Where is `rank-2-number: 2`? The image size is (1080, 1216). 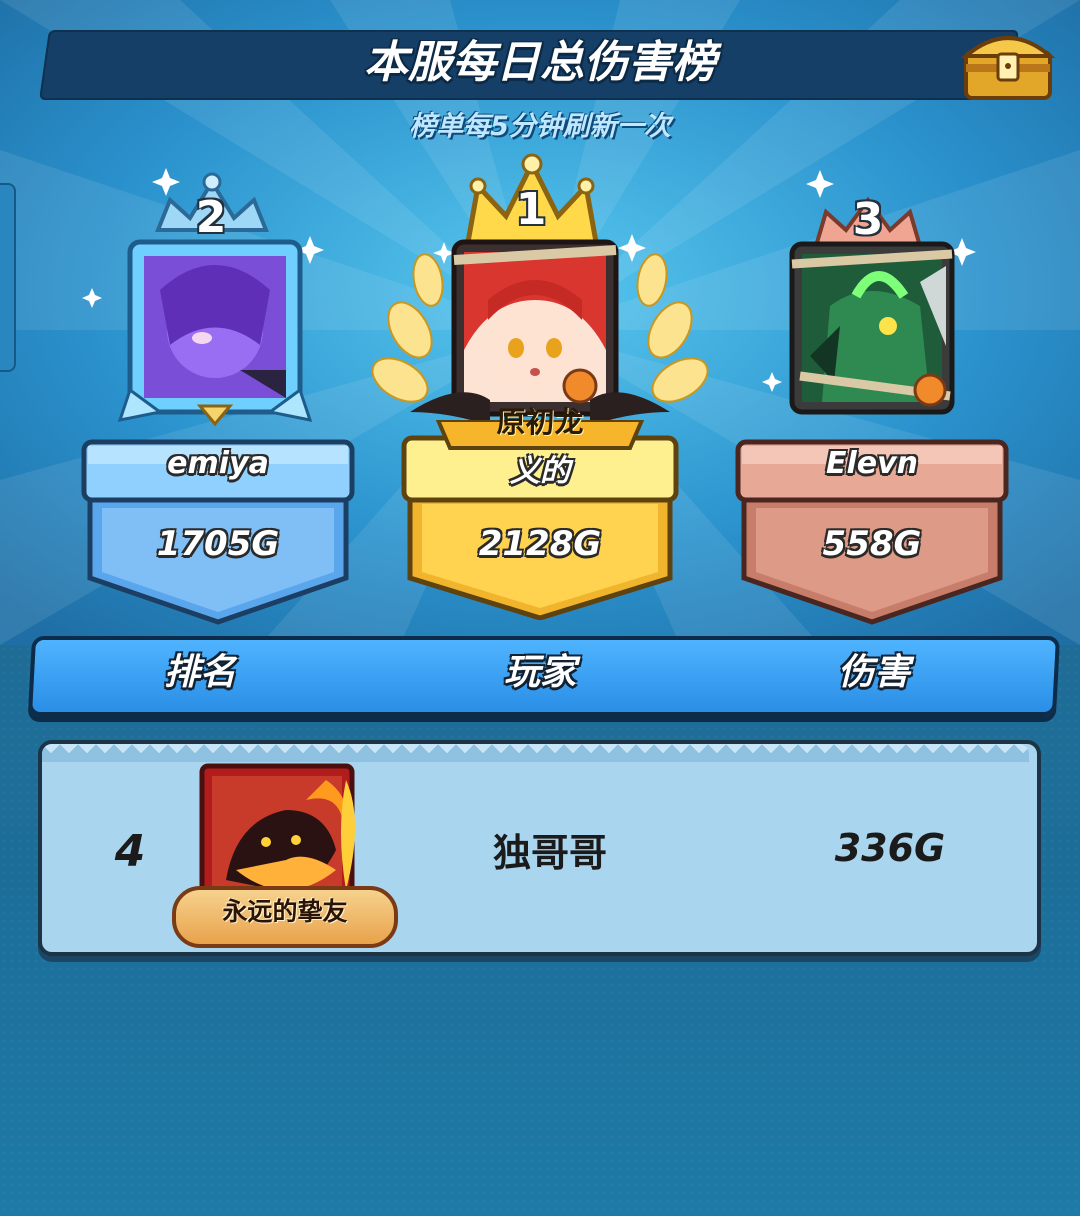
rank-2-number: 2 is located at coordinates (211, 217).